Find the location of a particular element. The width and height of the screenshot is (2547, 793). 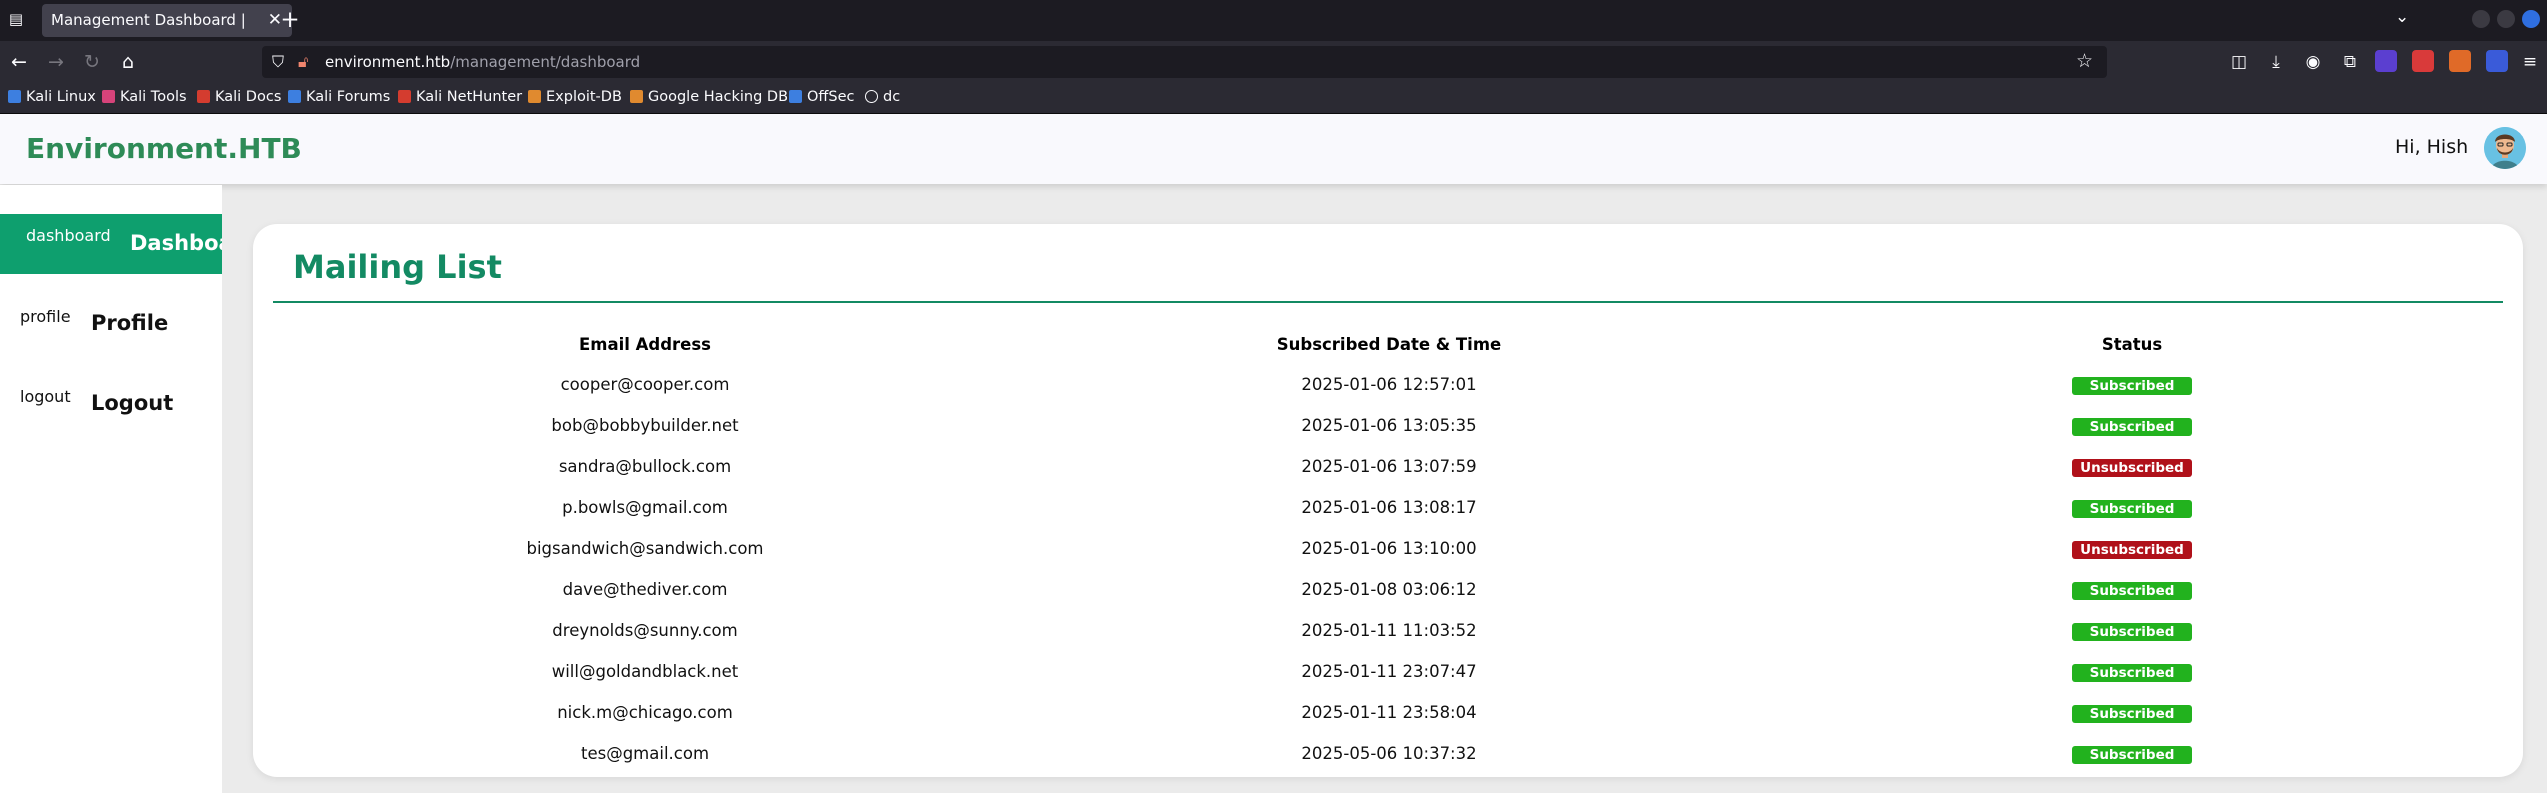

bookmark-label: Kali Forums is located at coordinates (348, 97).